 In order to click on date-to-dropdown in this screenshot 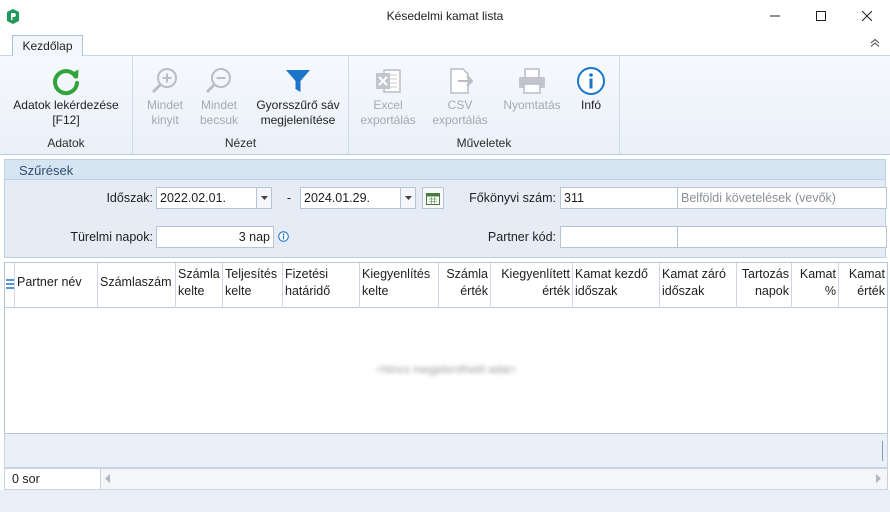, I will do `click(408, 198)`.